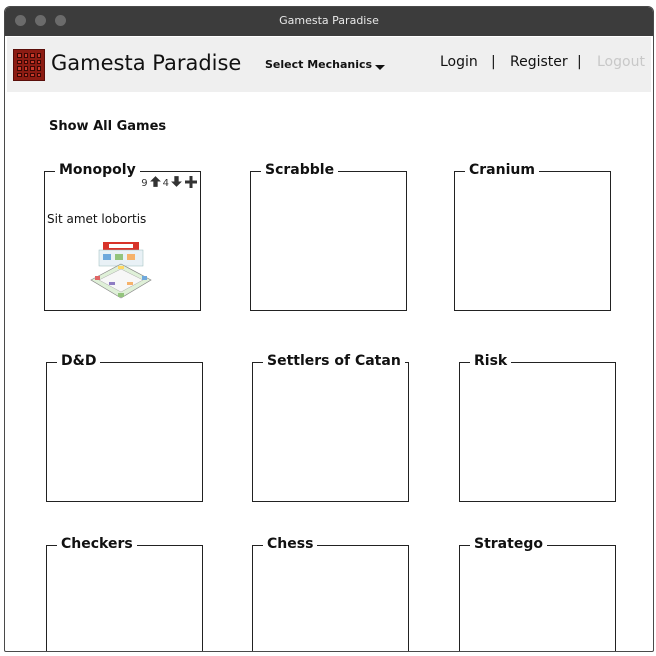 The width and height of the screenshot is (656, 656). What do you see at coordinates (300, 170) in the screenshot?
I see `game-title: Scrabble` at bounding box center [300, 170].